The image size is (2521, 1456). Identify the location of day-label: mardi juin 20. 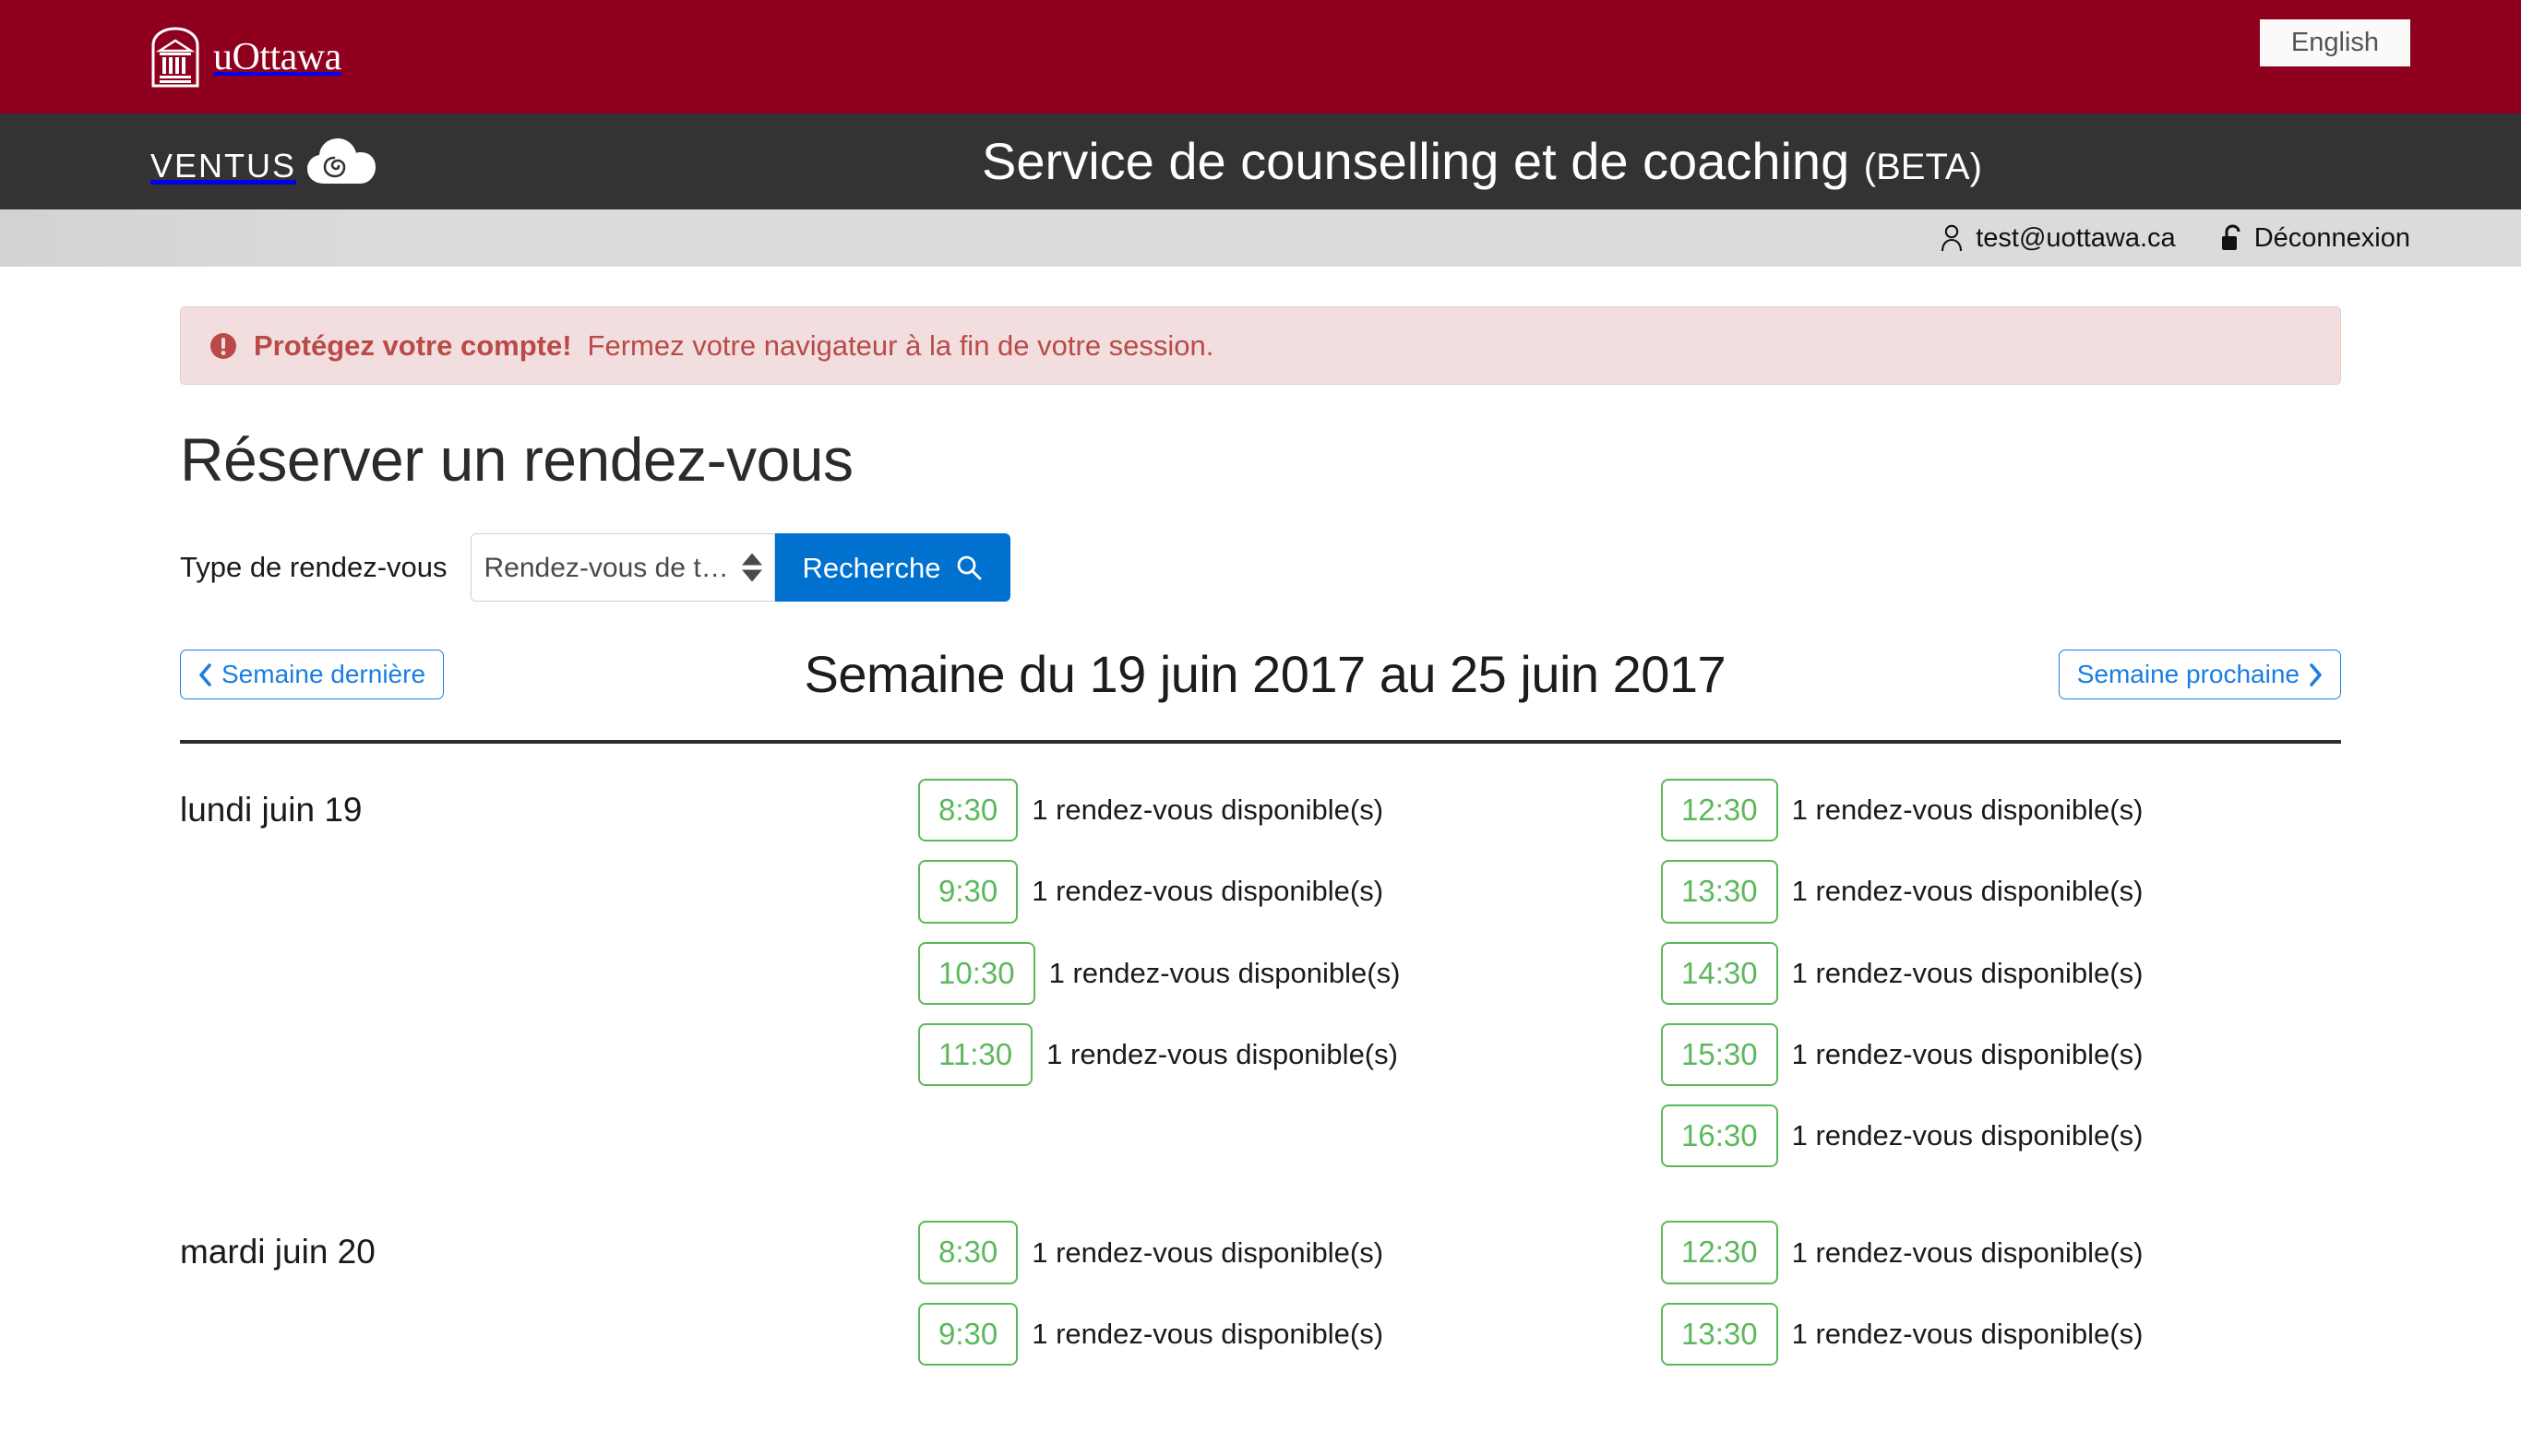
(278, 1252).